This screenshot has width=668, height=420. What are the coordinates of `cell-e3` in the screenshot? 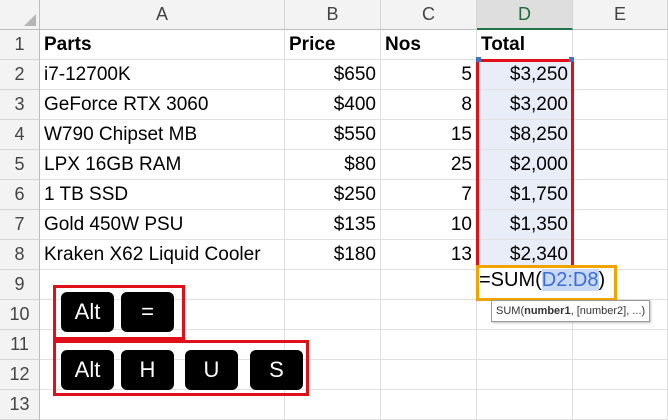 It's located at (620, 105).